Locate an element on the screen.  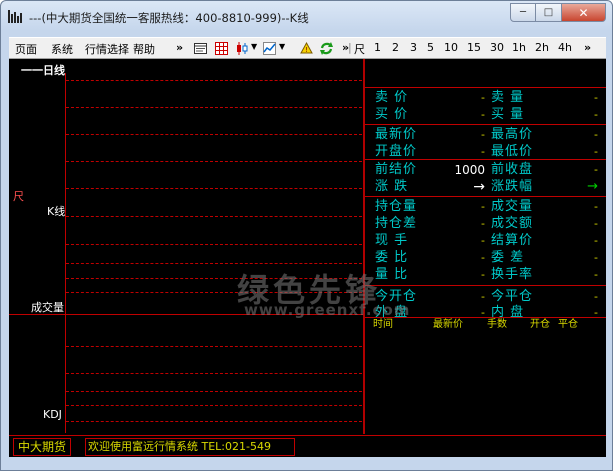
quote-label: 换手率 is located at coordinates (512, 274).